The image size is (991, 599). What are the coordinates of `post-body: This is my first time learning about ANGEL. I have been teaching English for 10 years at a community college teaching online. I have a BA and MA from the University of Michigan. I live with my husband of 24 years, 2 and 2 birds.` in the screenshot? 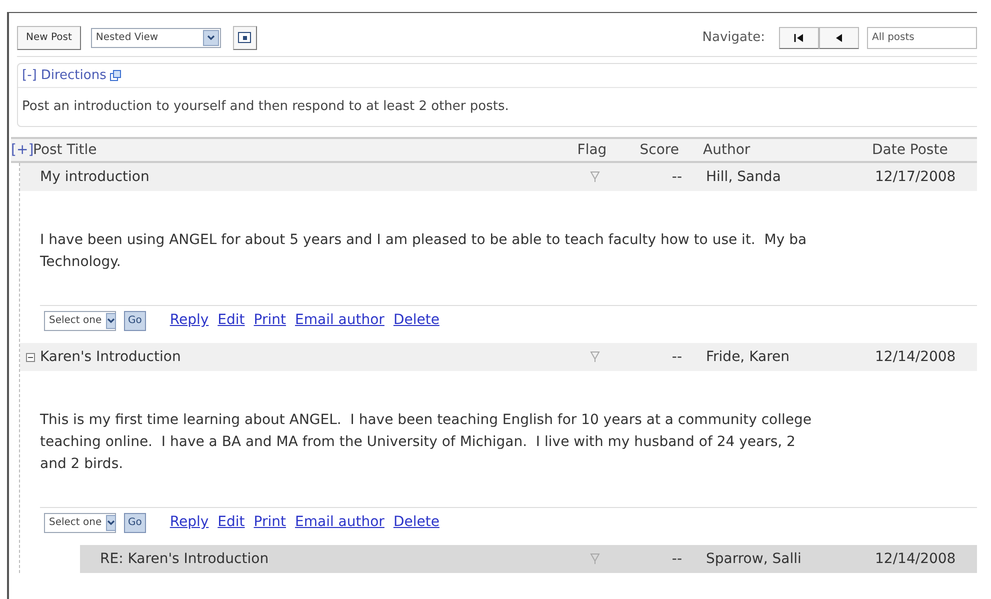 It's located at (426, 442).